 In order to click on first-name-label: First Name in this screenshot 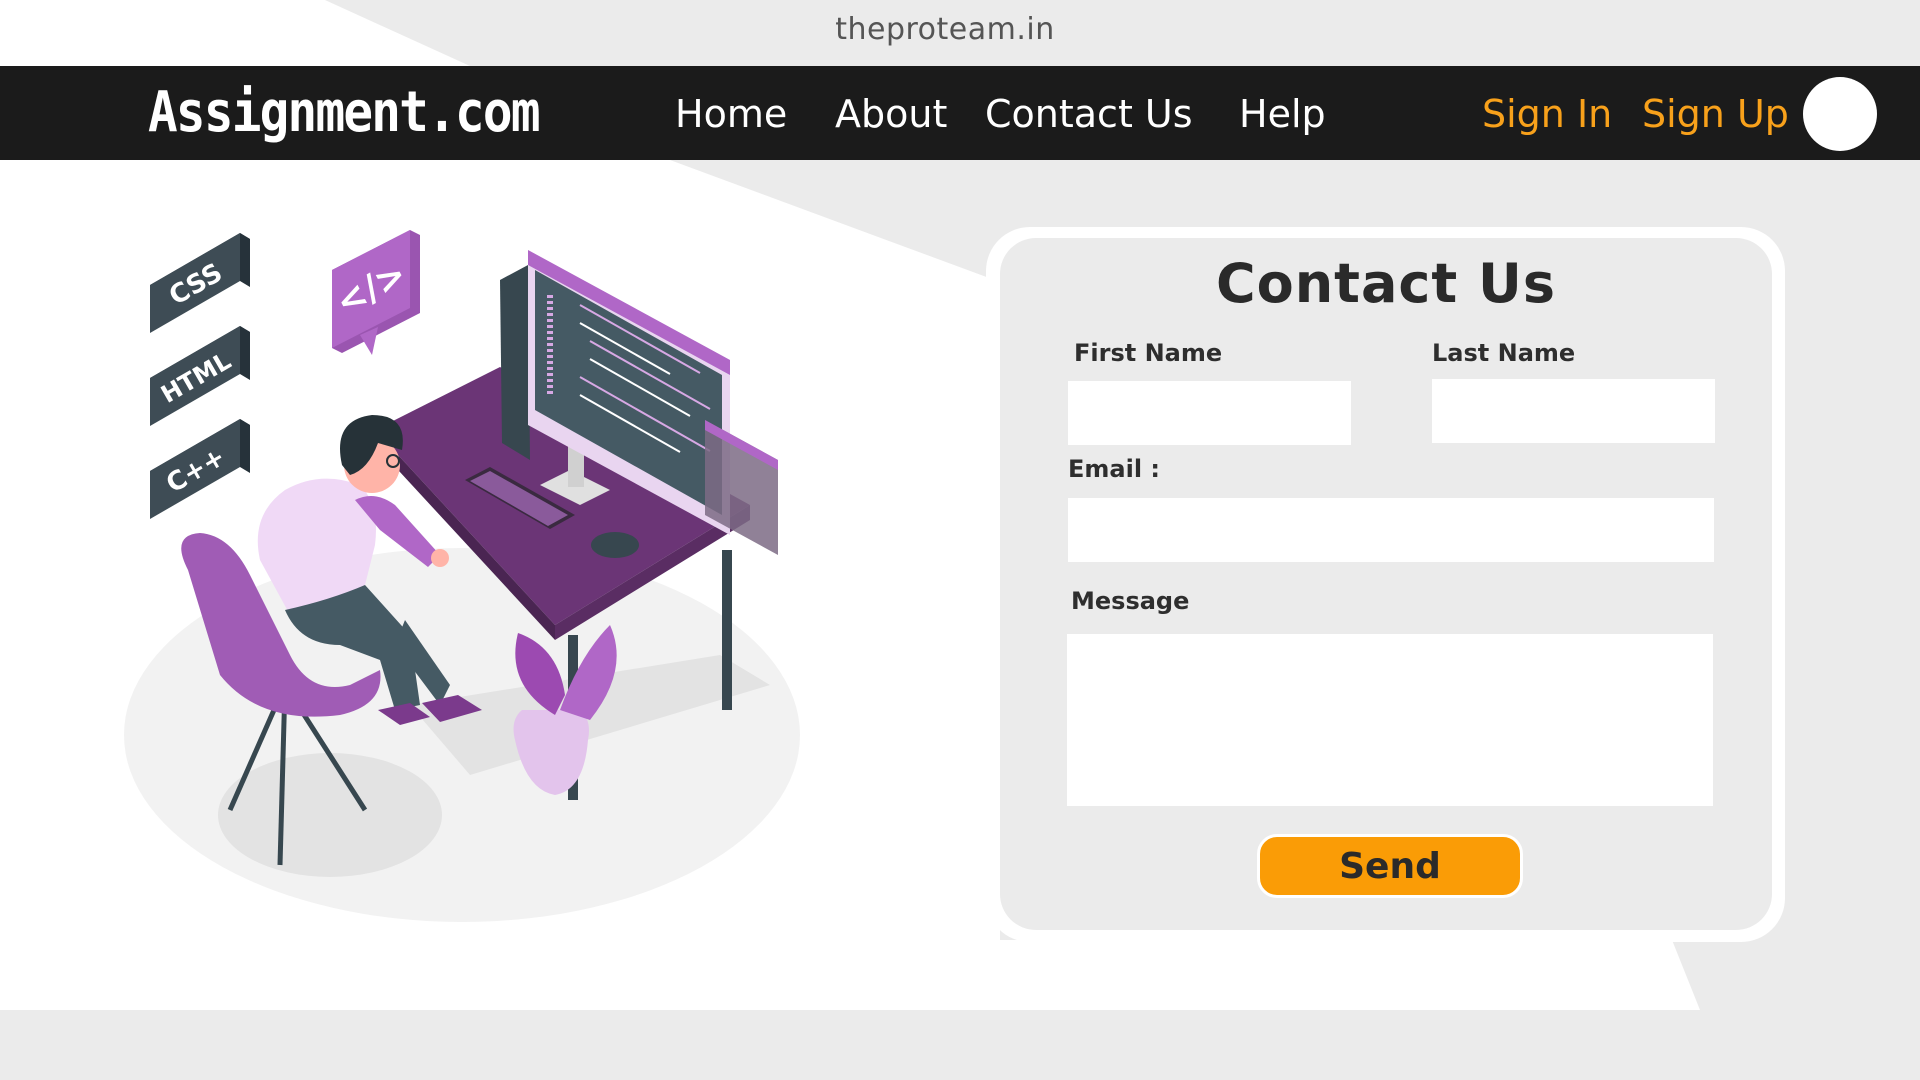, I will do `click(1148, 353)`.